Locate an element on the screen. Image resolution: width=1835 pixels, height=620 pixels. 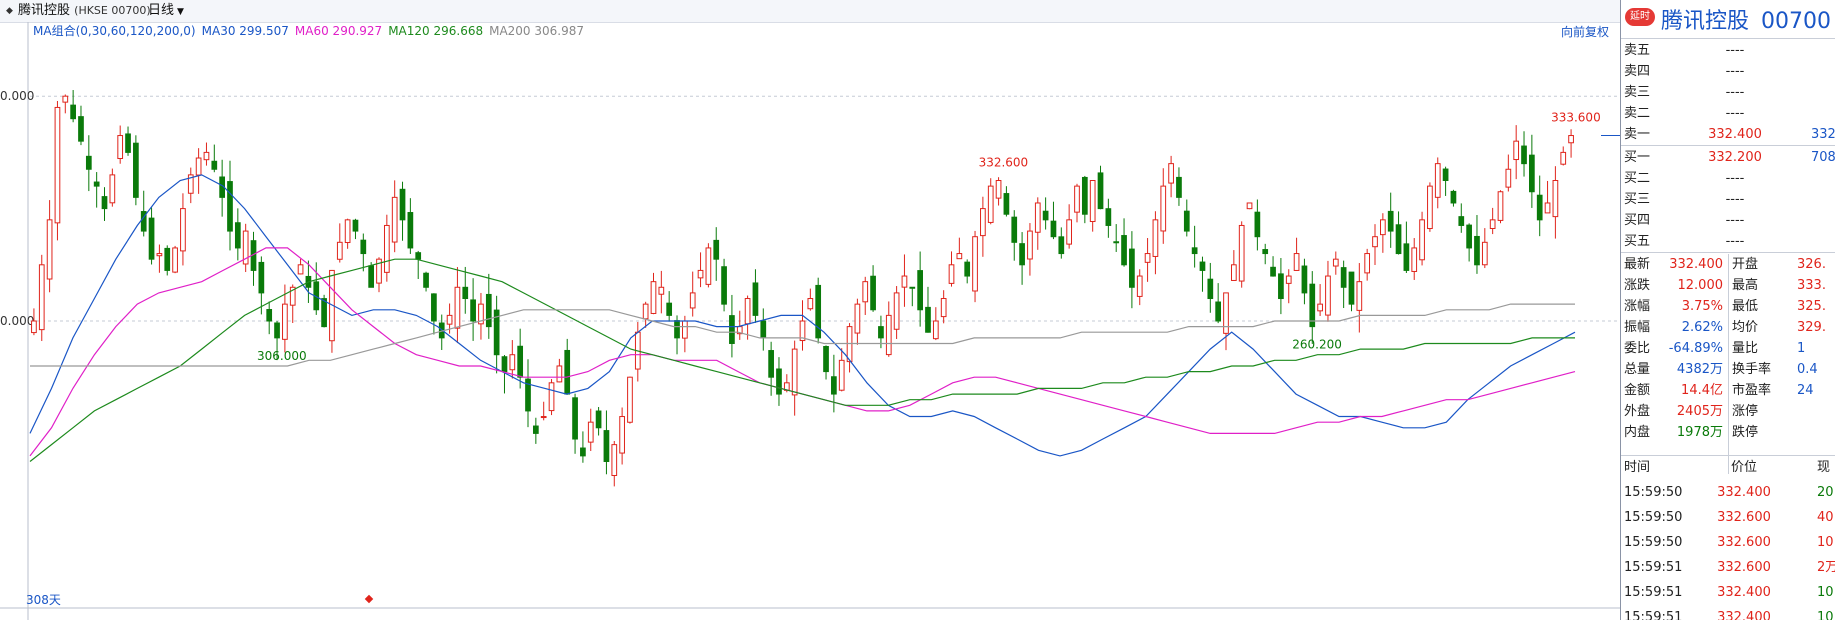
bid-level-1: 买一 332.200 708 is located at coordinates (1728, 157).